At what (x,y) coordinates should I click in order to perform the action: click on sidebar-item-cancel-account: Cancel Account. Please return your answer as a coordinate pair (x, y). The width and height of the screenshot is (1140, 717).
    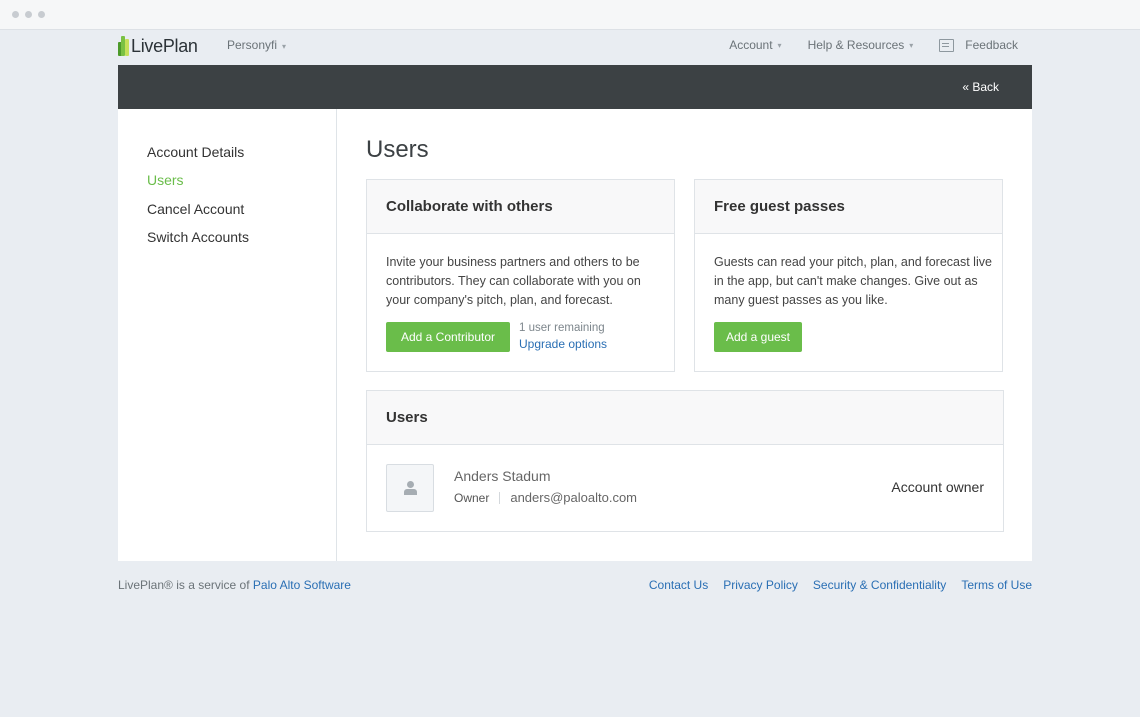
    Looking at the image, I should click on (195, 209).